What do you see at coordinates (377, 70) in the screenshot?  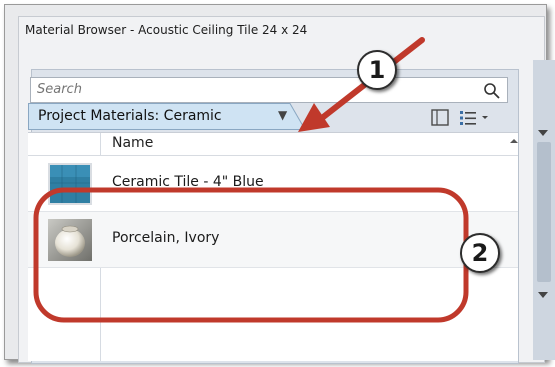 I see `callout-1: 1` at bounding box center [377, 70].